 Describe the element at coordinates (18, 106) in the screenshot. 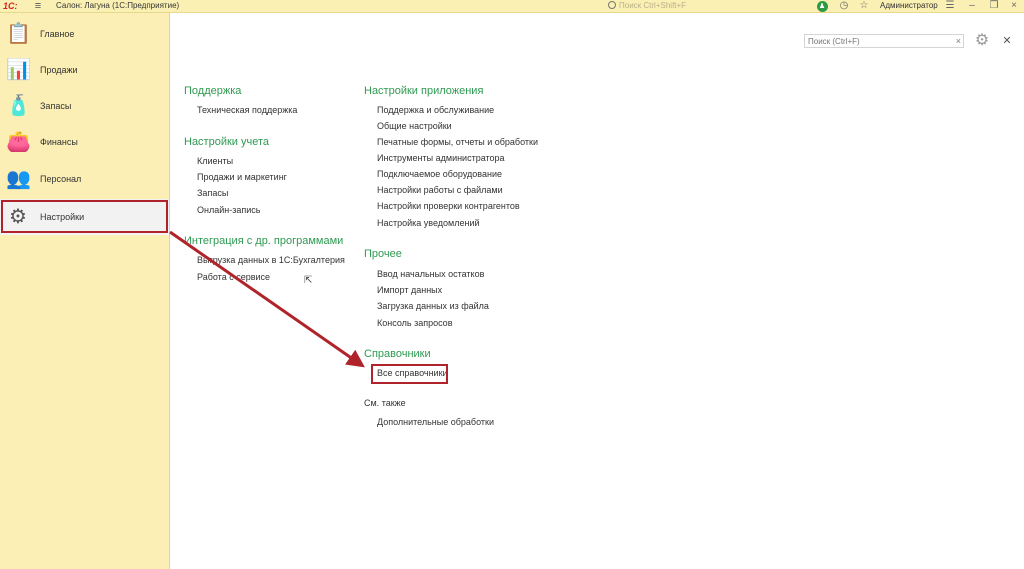

I see `stock-icon: 🧴` at that location.